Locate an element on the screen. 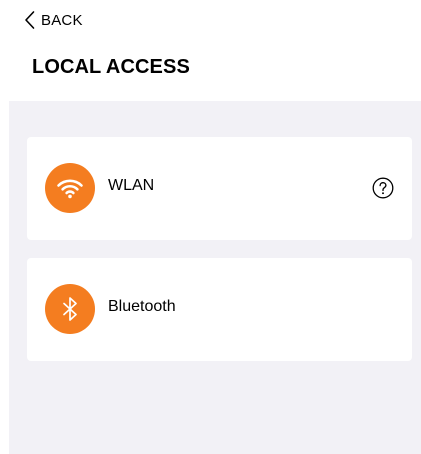 The width and height of the screenshot is (421, 454). bluetooth-icon is located at coordinates (70, 309).